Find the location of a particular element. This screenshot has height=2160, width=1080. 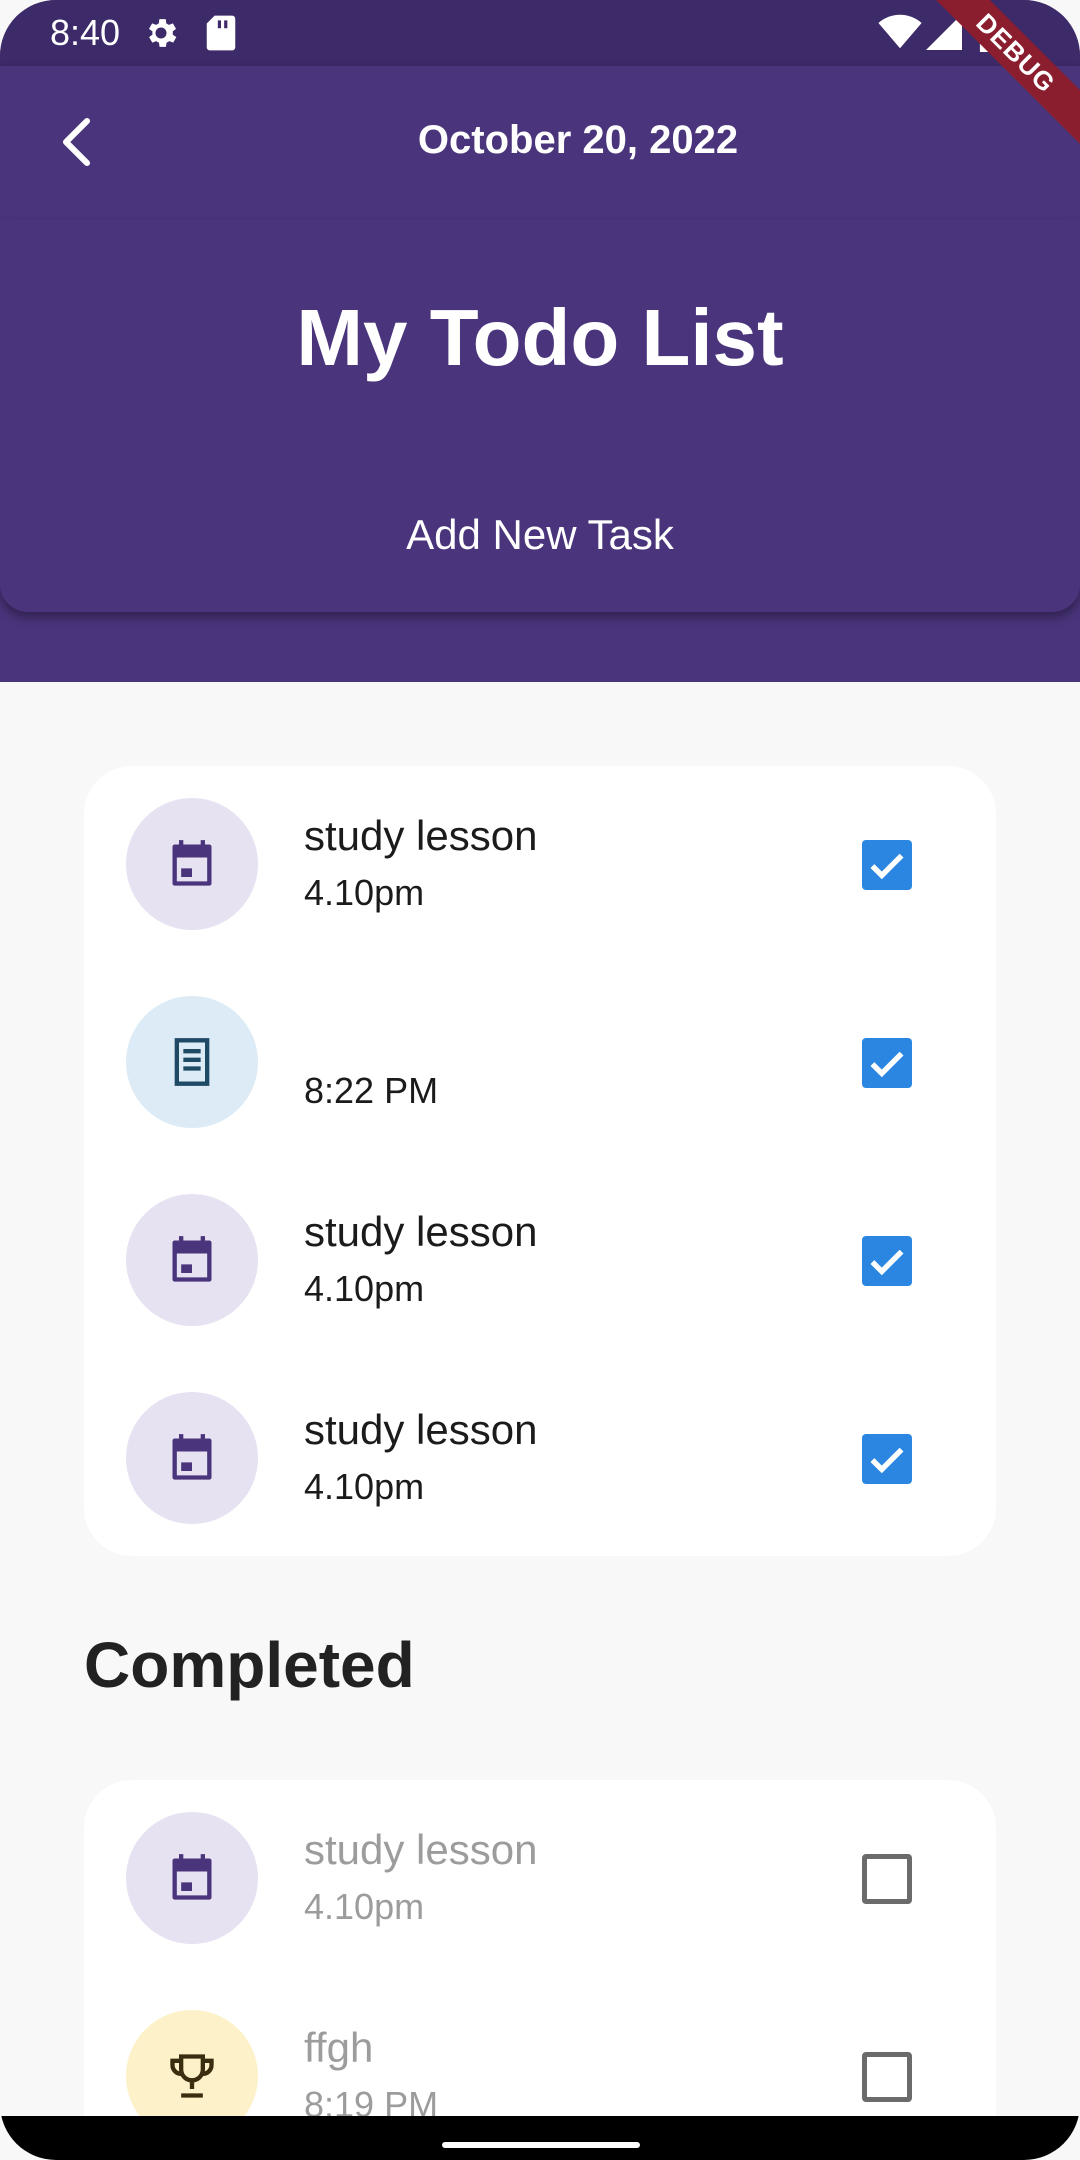

add-new-task-button: Add New Task is located at coordinates (540, 535).